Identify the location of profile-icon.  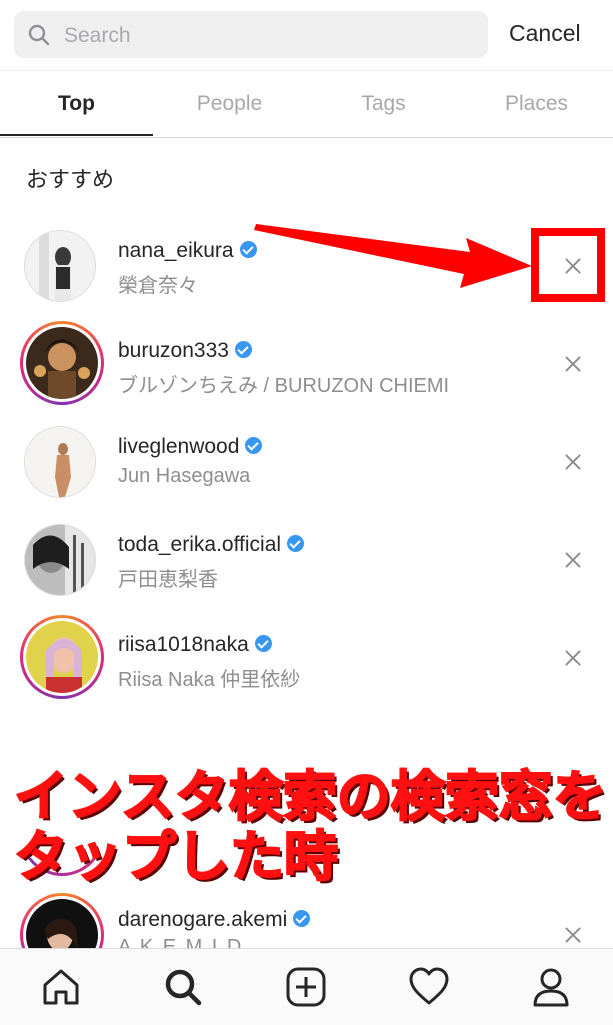
(551, 987).